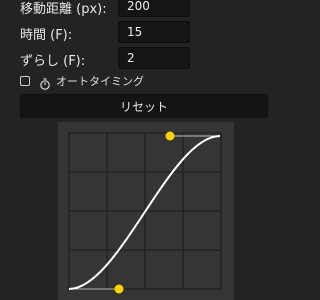  Describe the element at coordinates (53, 61) in the screenshot. I see `shift-label: ずらし (F):` at that location.